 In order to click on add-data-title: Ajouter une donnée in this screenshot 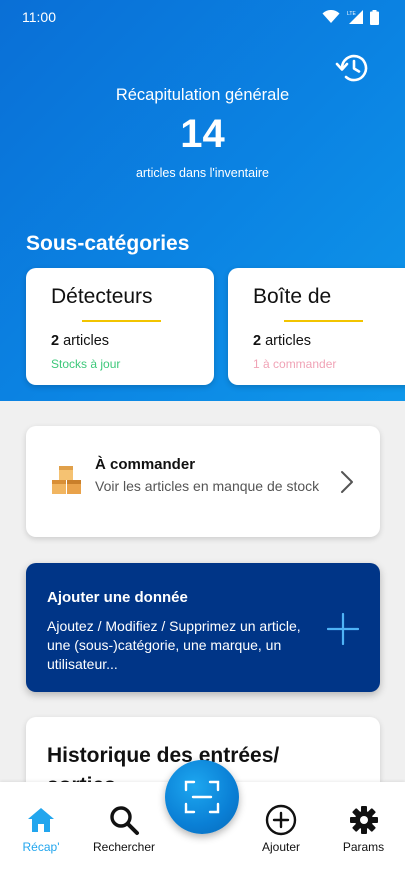, I will do `click(117, 597)`.